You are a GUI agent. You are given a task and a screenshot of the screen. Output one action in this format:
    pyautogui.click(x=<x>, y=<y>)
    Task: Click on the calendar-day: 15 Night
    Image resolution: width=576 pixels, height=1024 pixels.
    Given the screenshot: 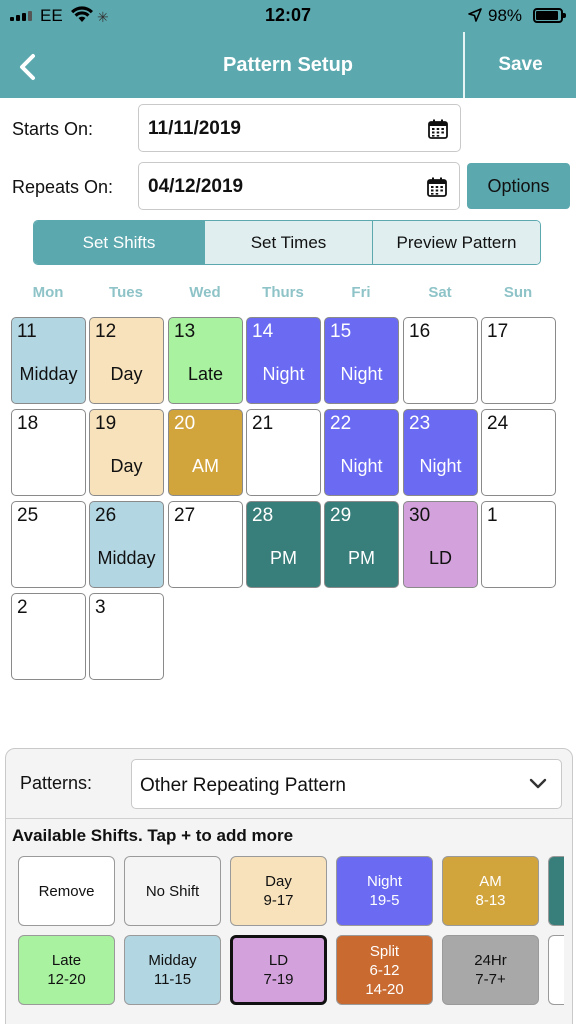 What is the action you would take?
    pyautogui.click(x=361, y=360)
    